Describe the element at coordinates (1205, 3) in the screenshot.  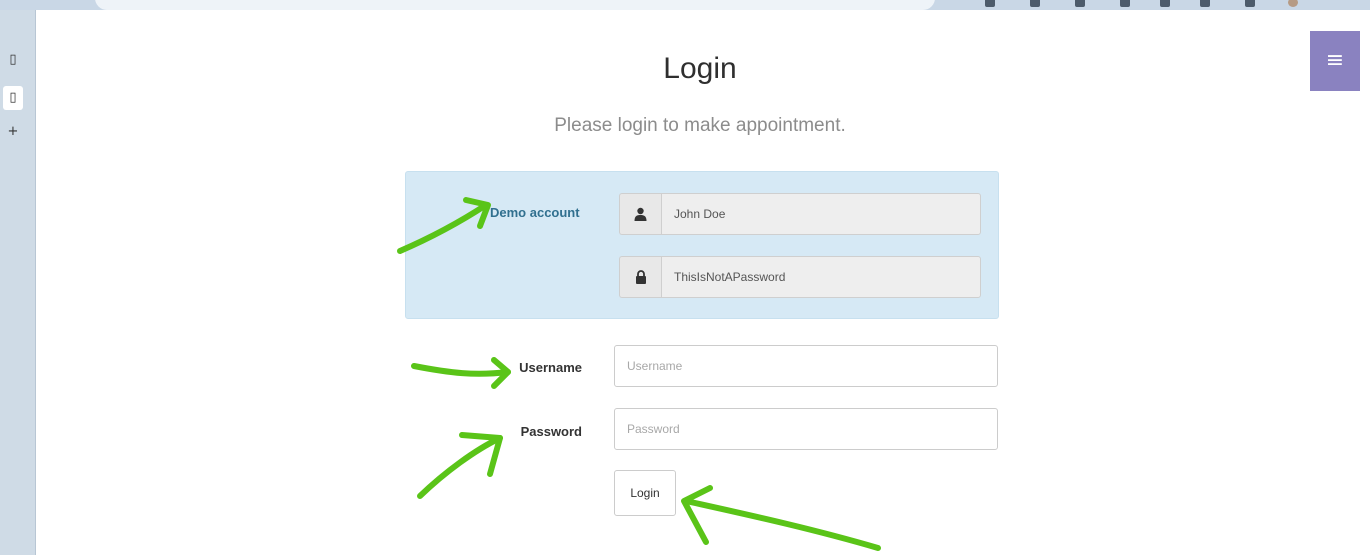
I see `download-icon` at that location.